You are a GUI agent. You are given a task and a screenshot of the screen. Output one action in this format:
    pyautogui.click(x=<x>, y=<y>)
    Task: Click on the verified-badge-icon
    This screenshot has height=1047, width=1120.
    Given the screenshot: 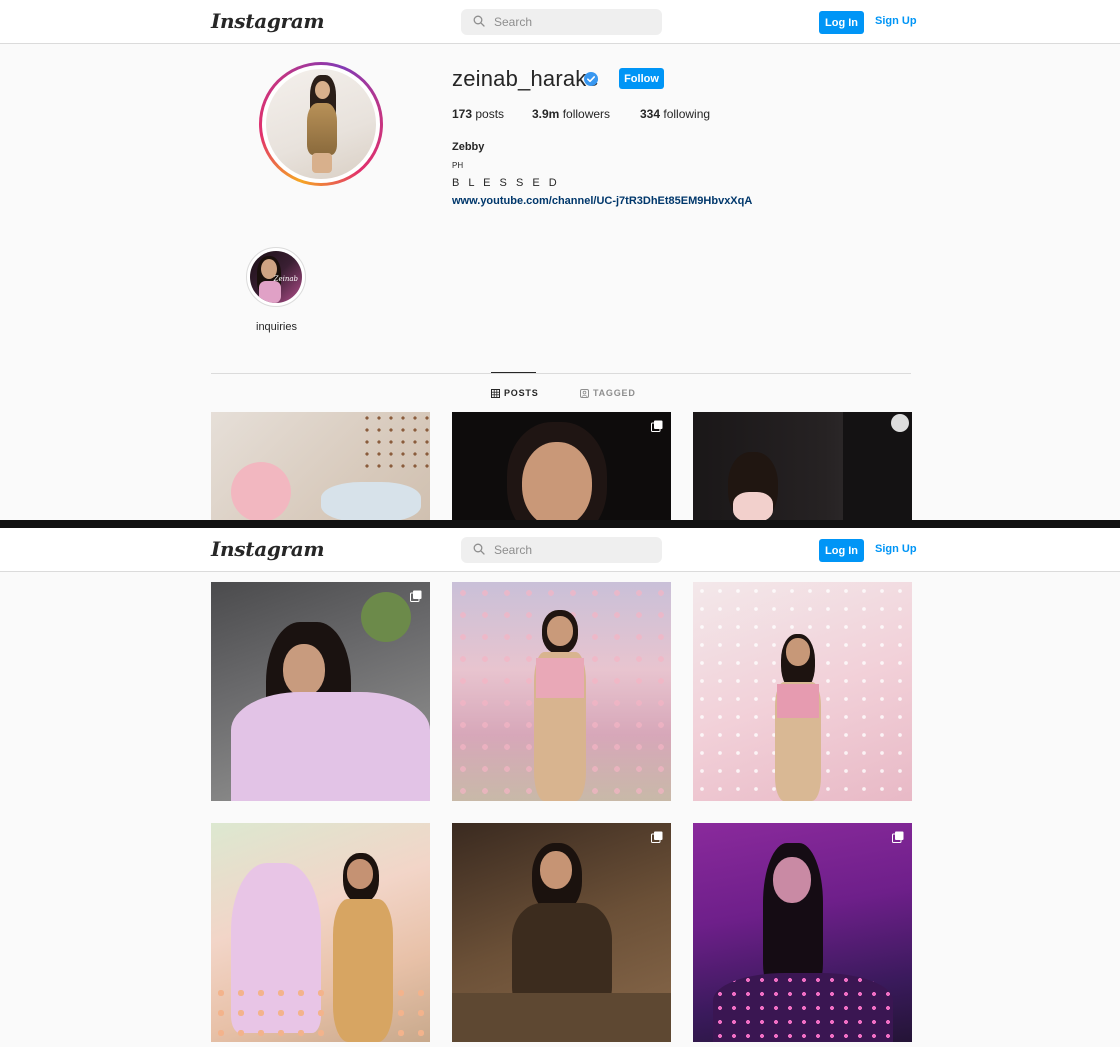 What is the action you would take?
    pyautogui.click(x=591, y=79)
    